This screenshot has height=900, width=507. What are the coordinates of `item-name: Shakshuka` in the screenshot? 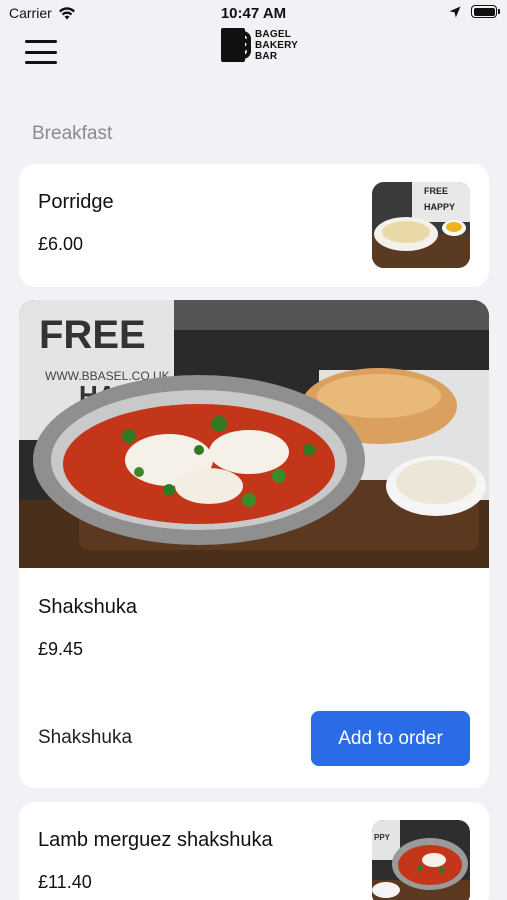 It's located at (87, 607).